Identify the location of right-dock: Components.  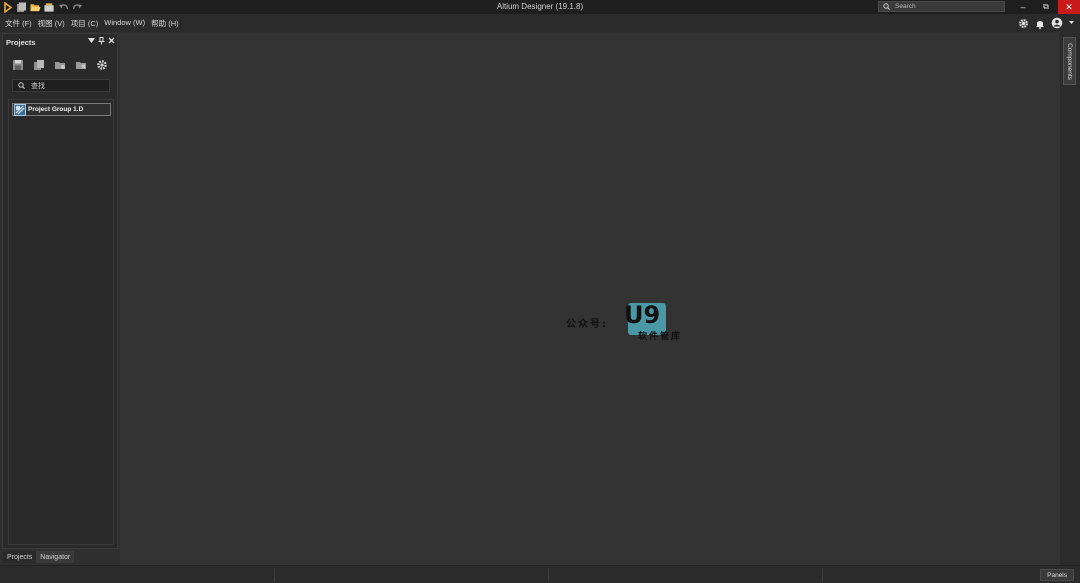
(1070, 299).